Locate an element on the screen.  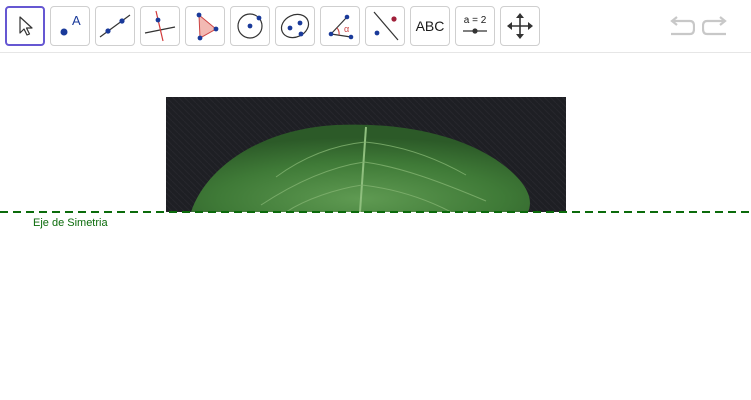
circle-center-point-icon is located at coordinates (250, 26).